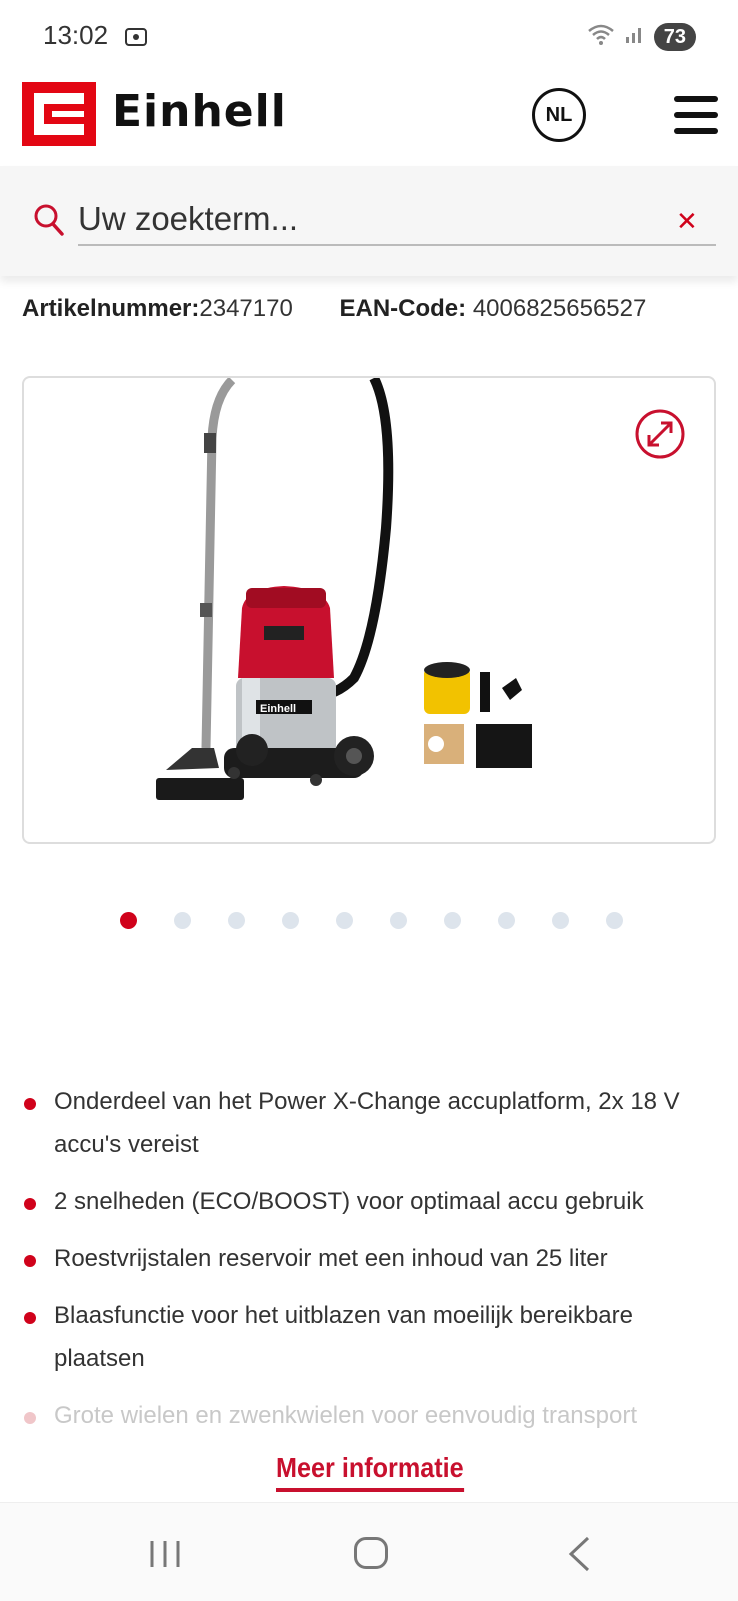  What do you see at coordinates (559, 115) in the screenshot?
I see `language-button: NL` at bounding box center [559, 115].